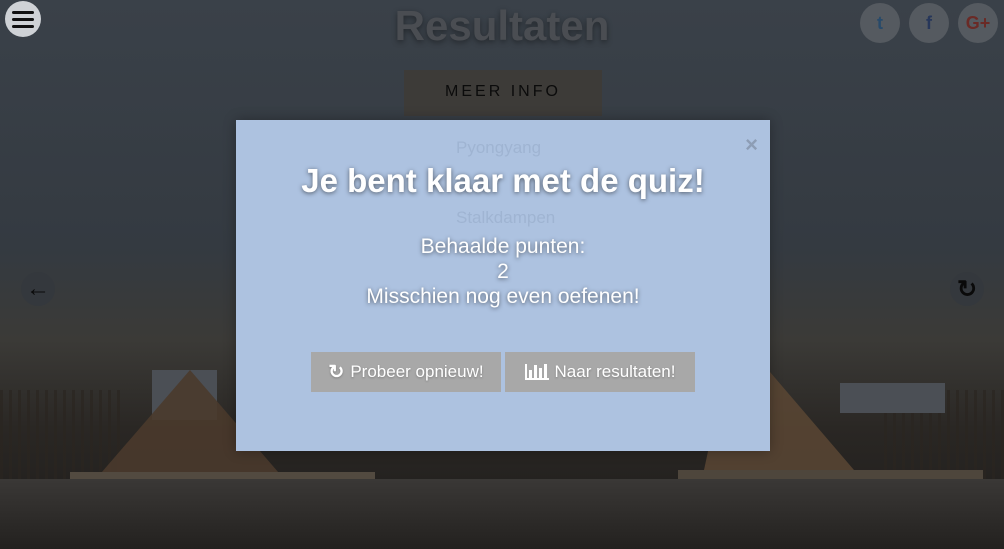 This screenshot has height=549, width=1004. I want to click on more-info-button: MEER INFO, so click(503, 93).